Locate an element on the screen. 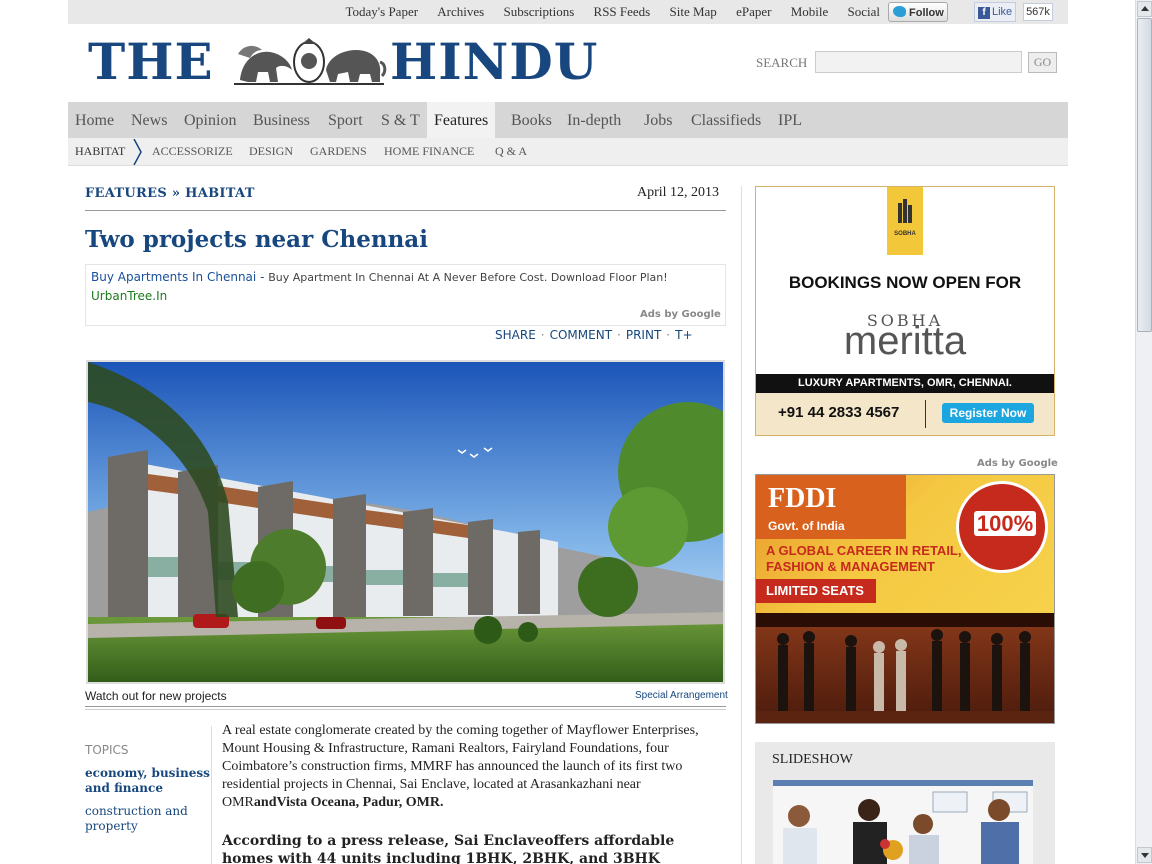 This screenshot has height=864, width=1152. slideshow-image is located at coordinates (903, 822).